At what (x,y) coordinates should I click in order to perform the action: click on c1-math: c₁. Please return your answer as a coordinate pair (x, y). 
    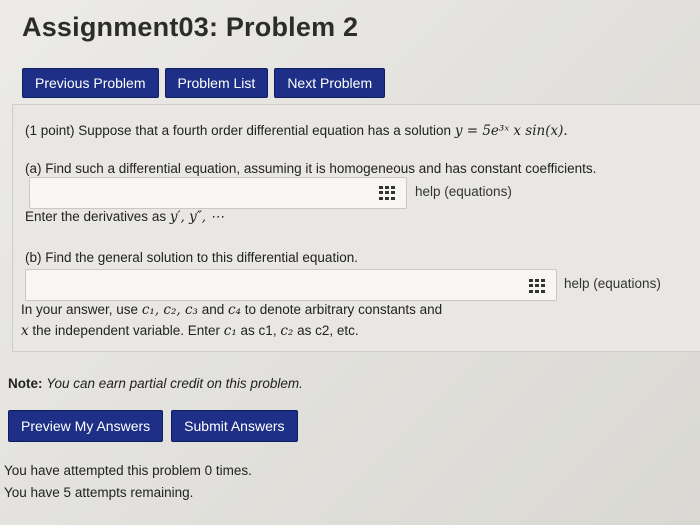
    Looking at the image, I should click on (230, 331).